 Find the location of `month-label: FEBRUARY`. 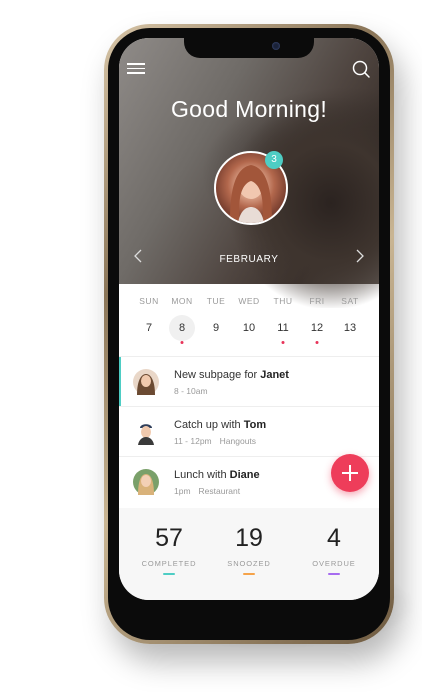

month-label: FEBRUARY is located at coordinates (249, 259).